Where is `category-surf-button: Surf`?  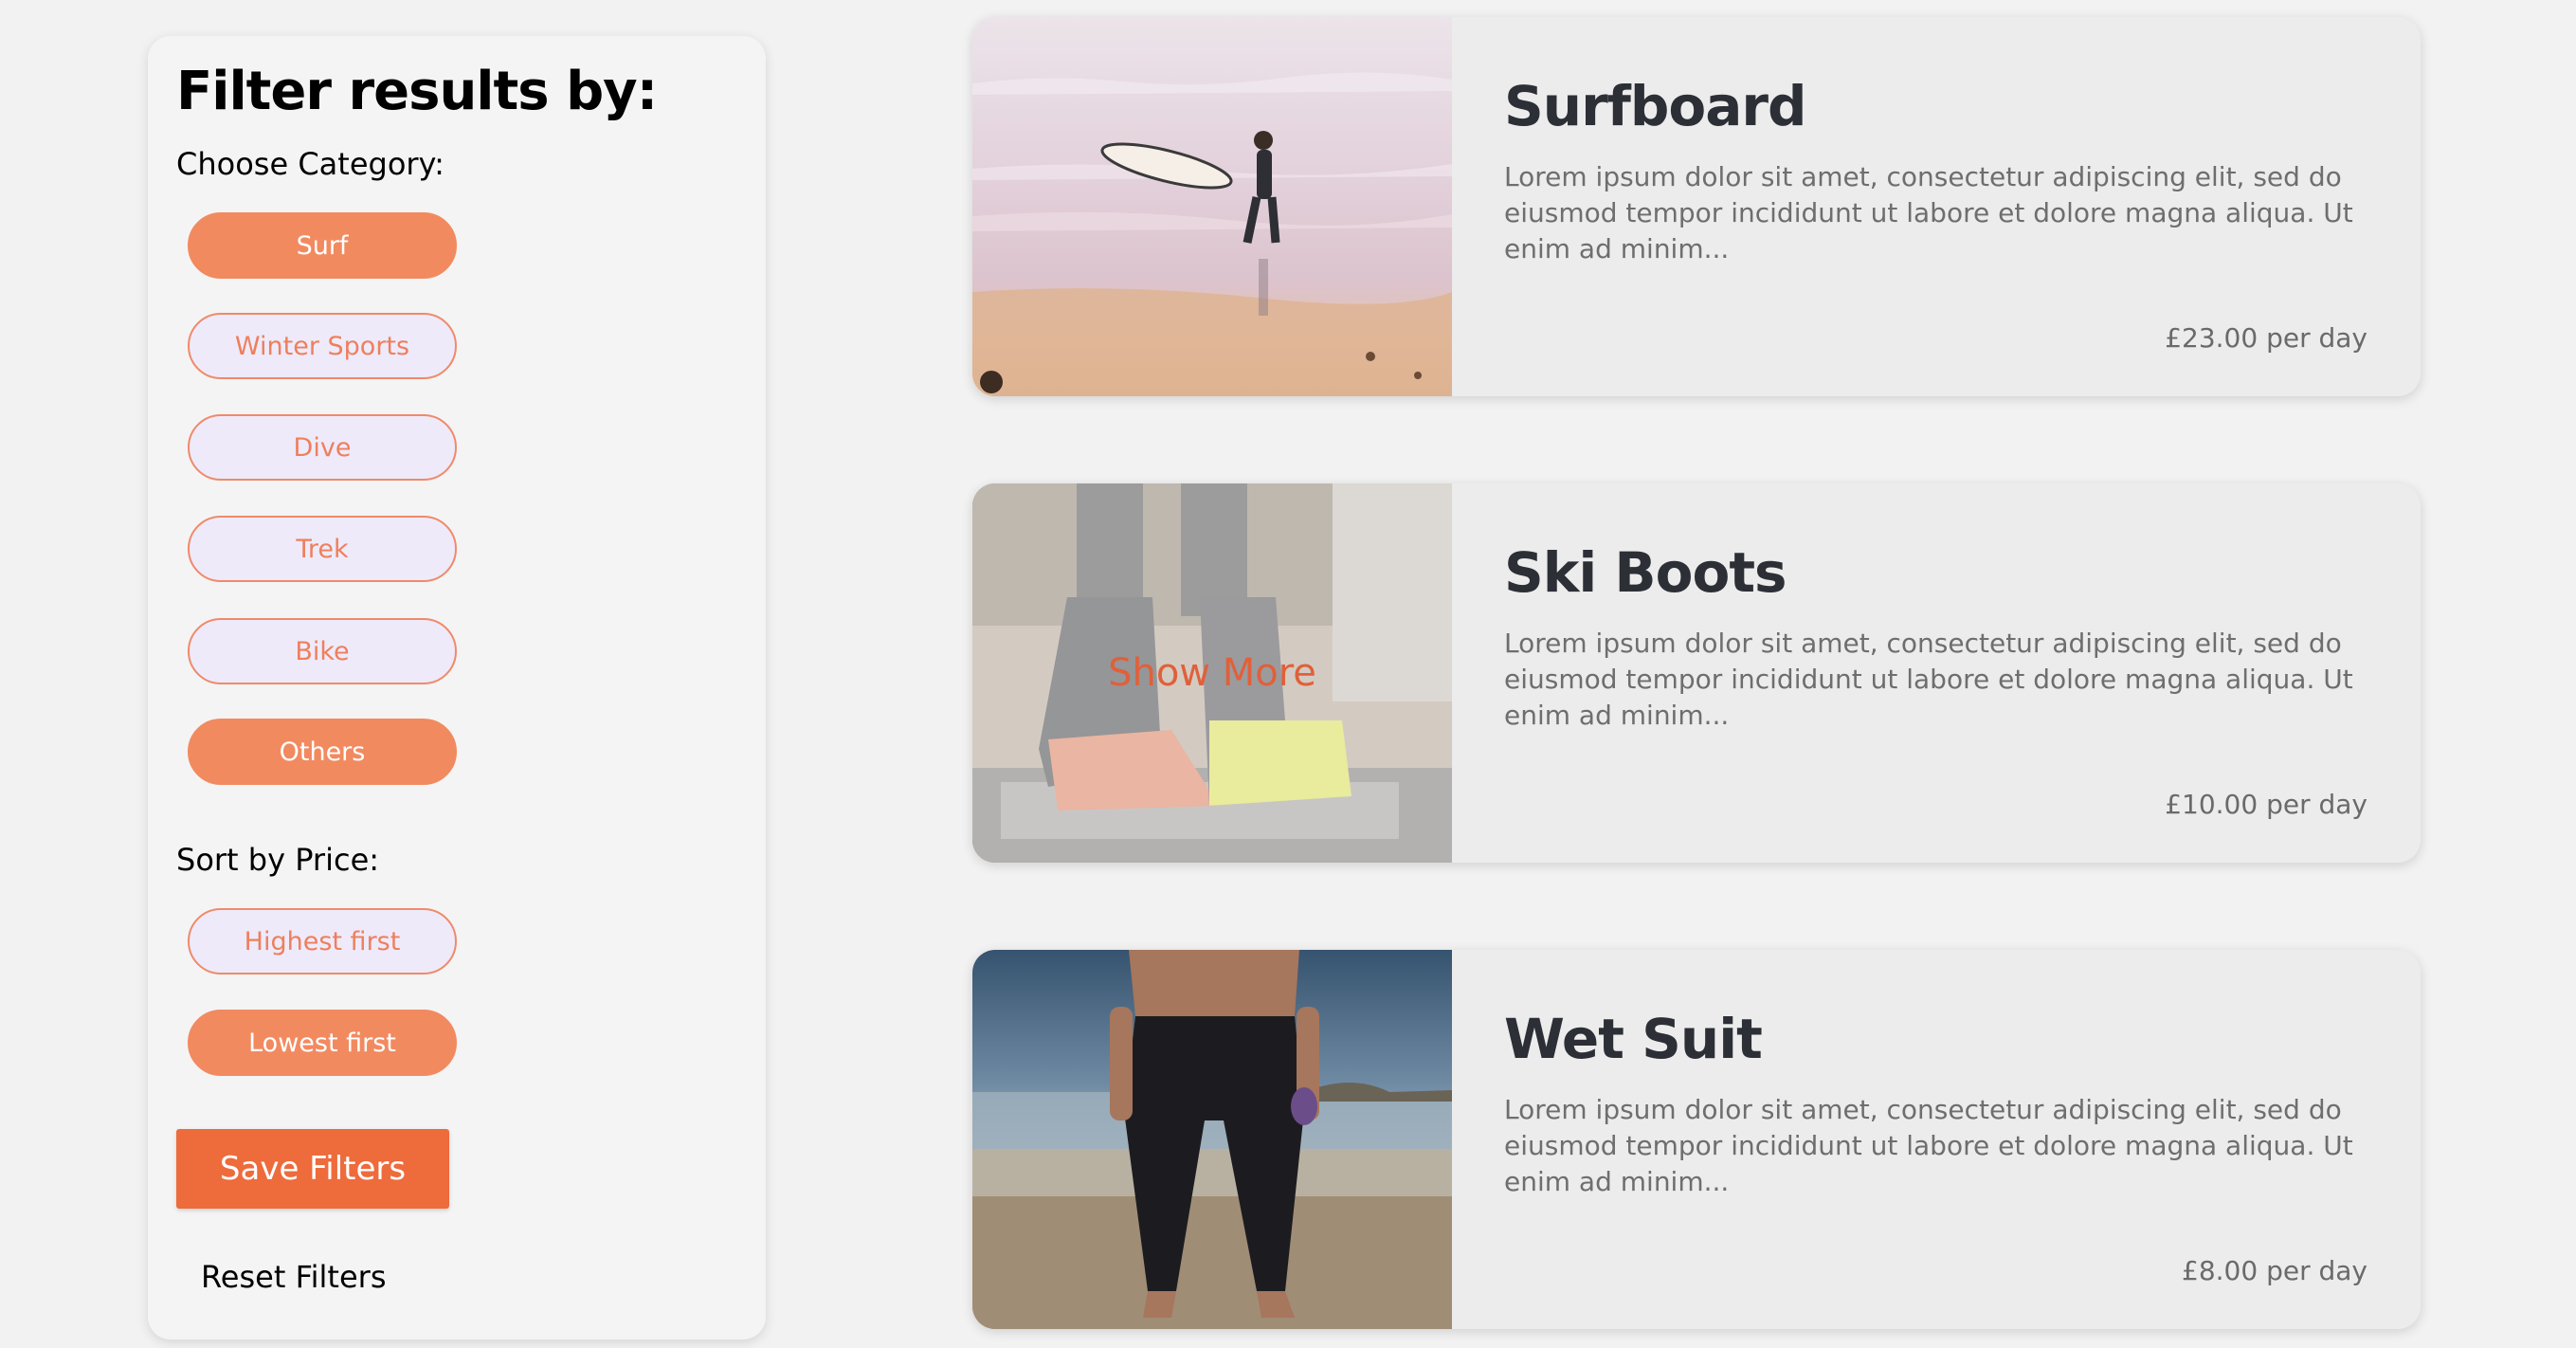
category-surf-button: Surf is located at coordinates (322, 245).